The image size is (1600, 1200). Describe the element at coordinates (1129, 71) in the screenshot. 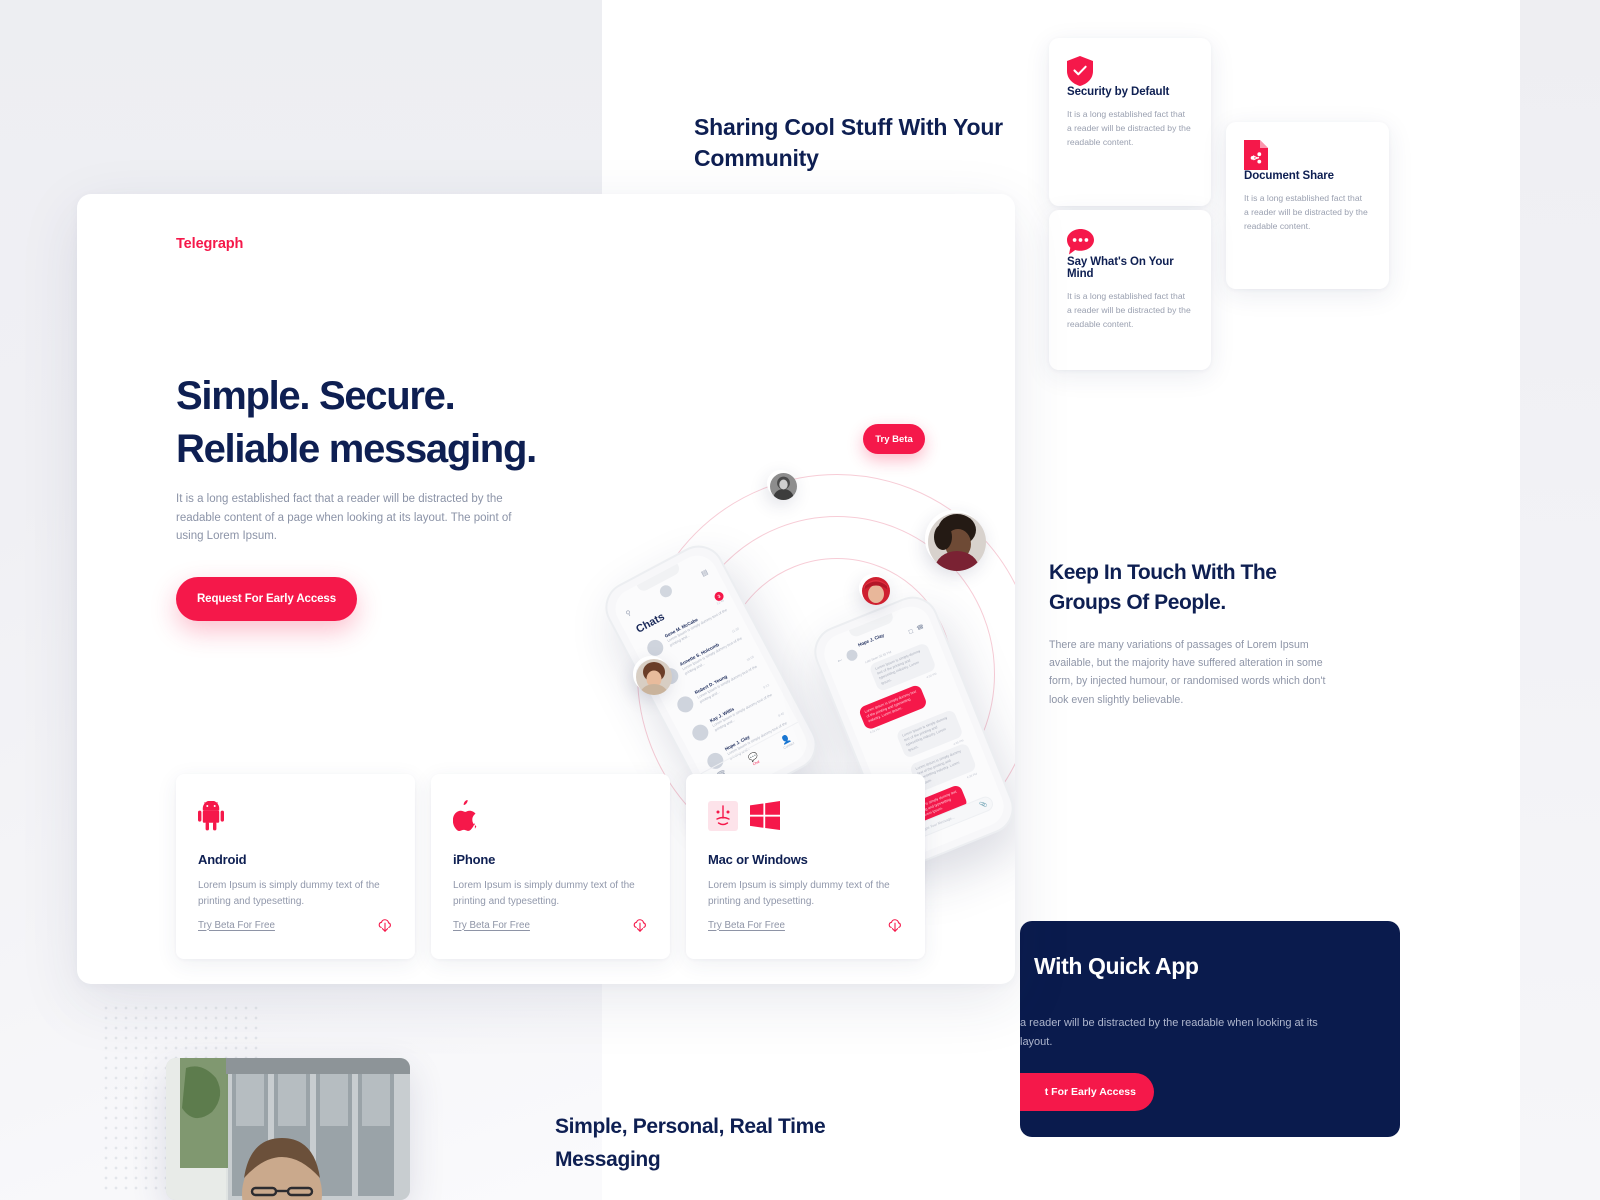

I see `shield-check-icon` at that location.